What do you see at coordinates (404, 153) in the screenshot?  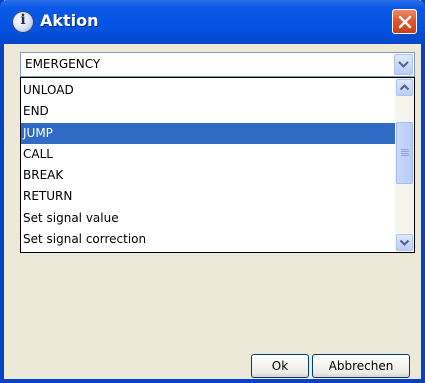 I see `scroll-thumb` at bounding box center [404, 153].